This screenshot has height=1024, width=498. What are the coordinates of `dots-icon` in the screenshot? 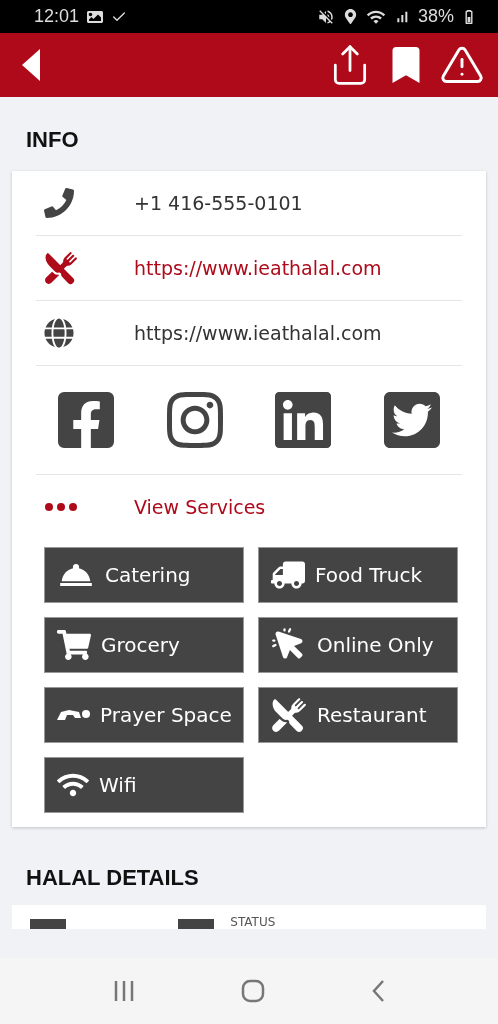 It's located at (61, 507).